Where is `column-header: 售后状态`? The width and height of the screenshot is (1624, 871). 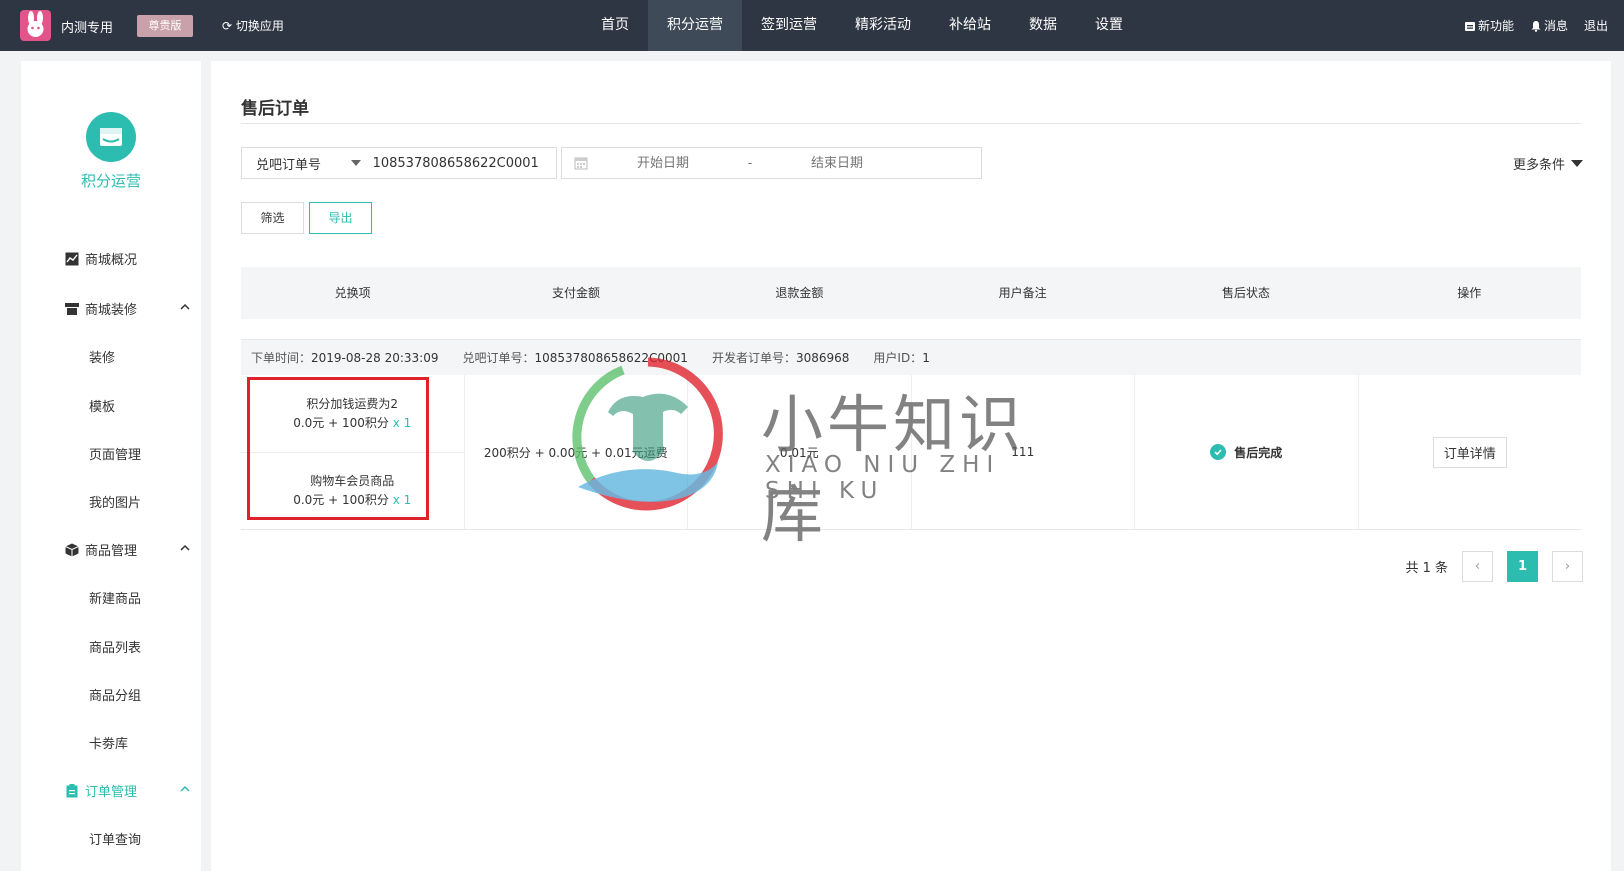 column-header: 售后状态 is located at coordinates (1245, 293).